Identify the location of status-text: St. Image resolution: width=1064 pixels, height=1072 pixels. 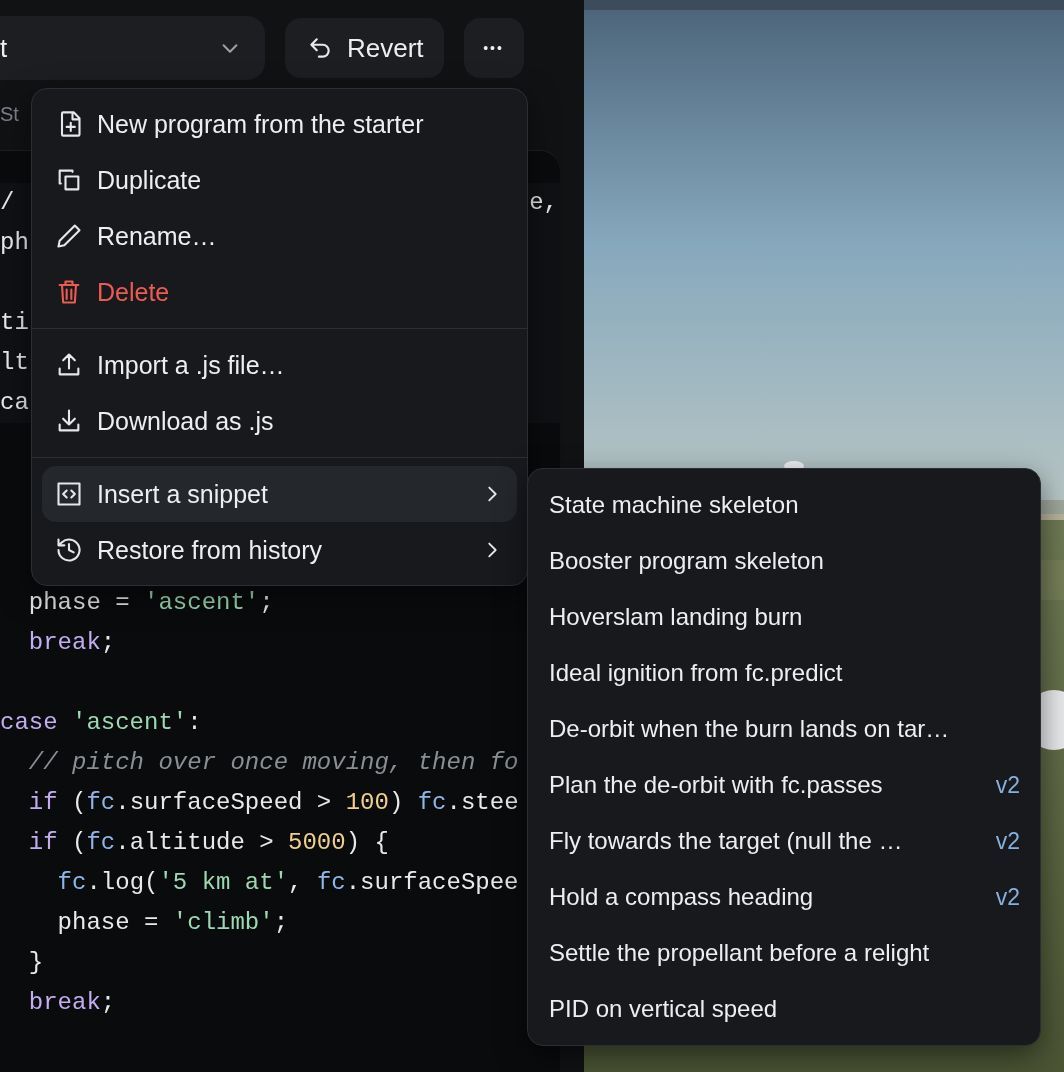
(9, 114).